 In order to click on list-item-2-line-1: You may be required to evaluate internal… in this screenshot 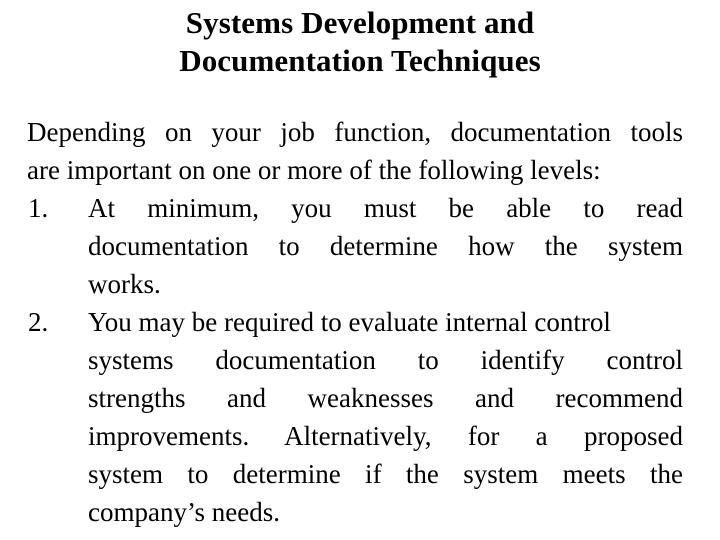, I will do `click(349, 322)`.